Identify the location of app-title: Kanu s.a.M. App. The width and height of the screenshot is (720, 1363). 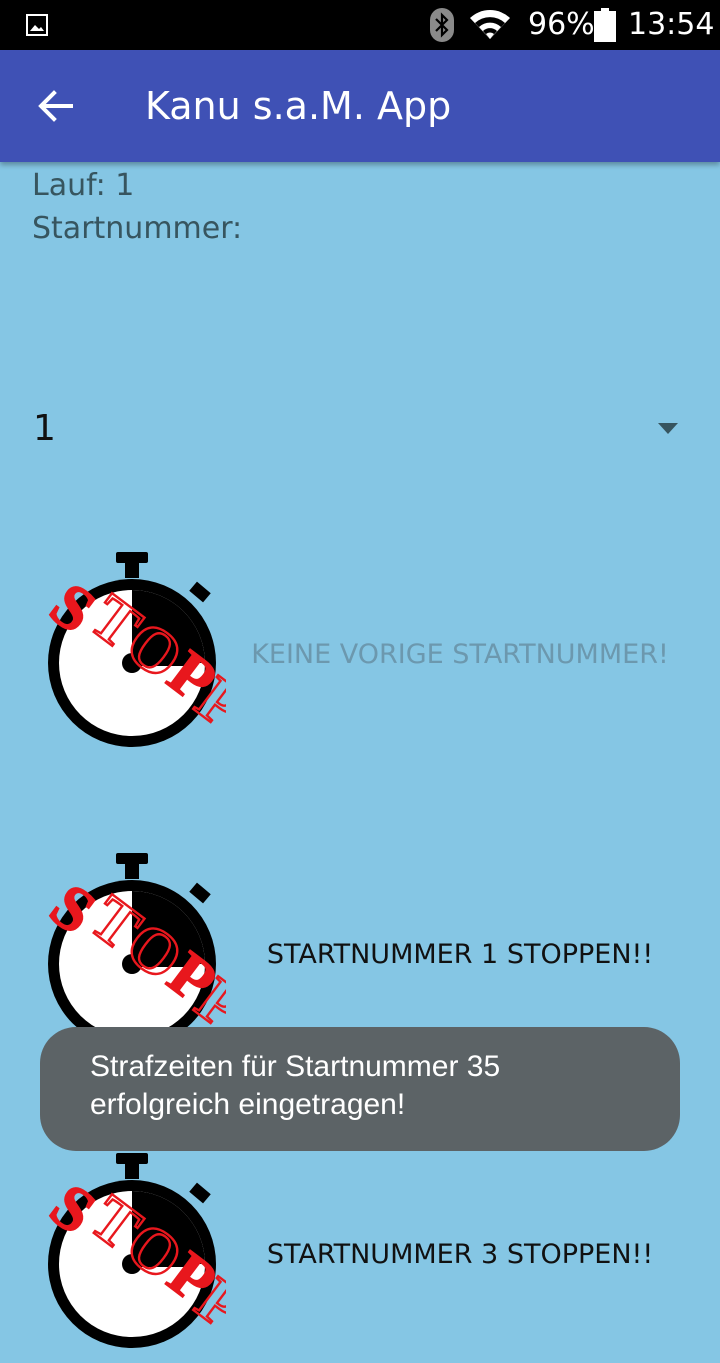
(298, 106).